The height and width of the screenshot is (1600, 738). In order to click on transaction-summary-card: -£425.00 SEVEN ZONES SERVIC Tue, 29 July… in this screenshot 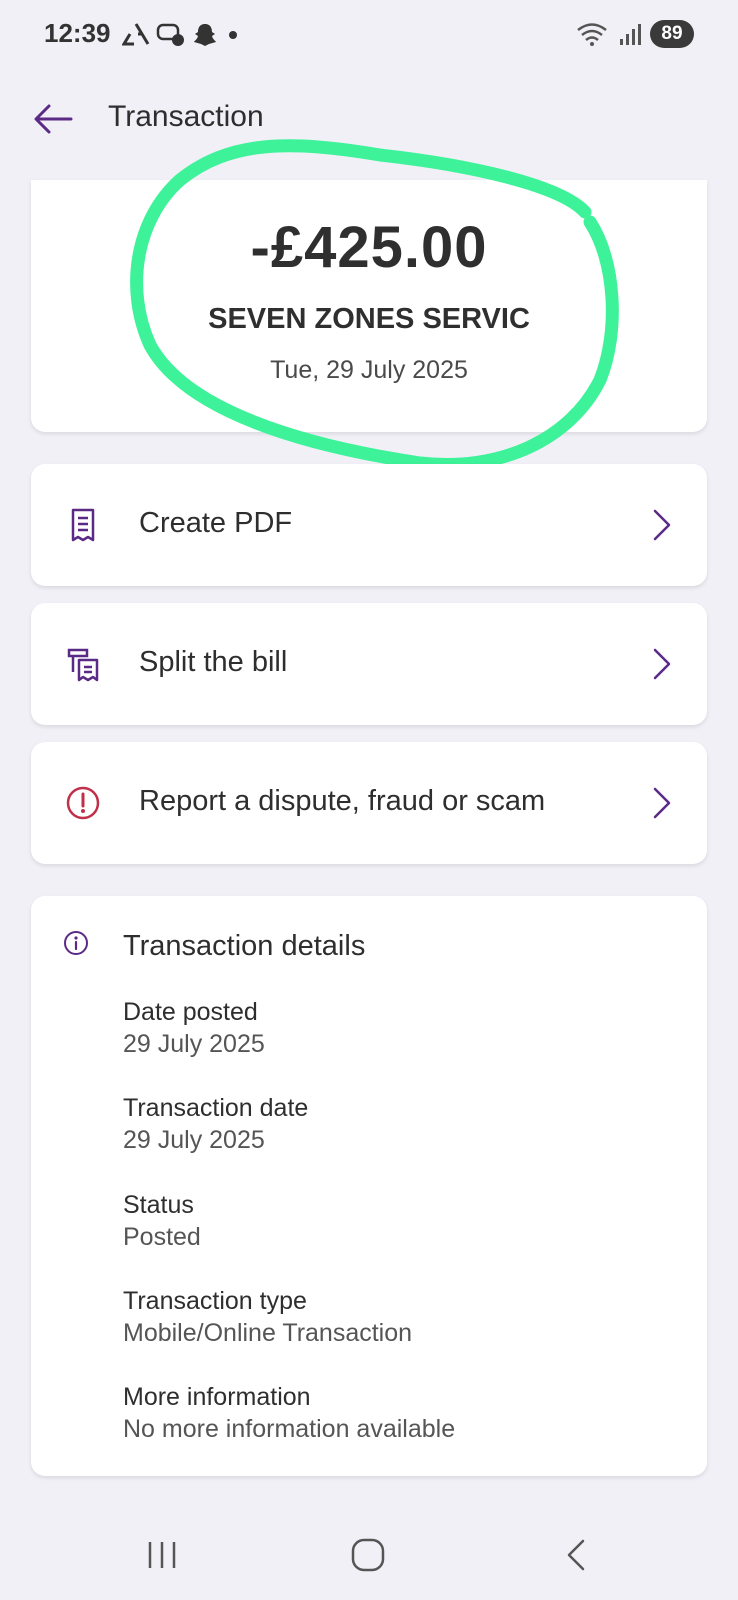, I will do `click(369, 306)`.